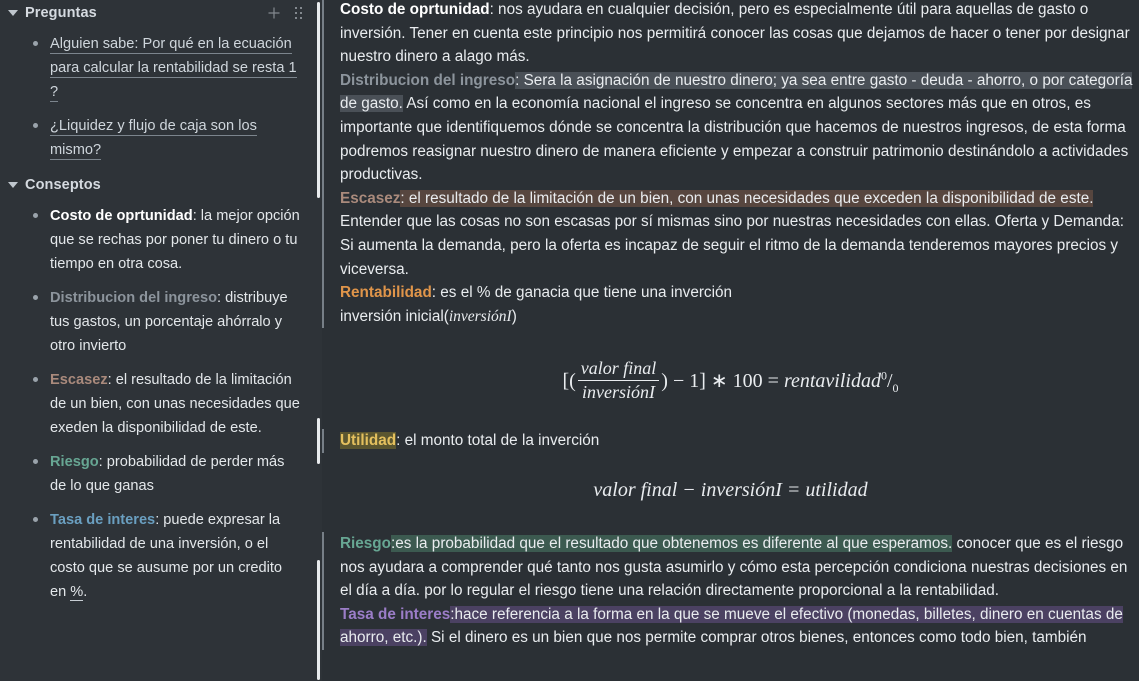  What do you see at coordinates (428, 80) in the screenshot?
I see `term-distribucion-del-ingreso: Distribucion del ingreso` at bounding box center [428, 80].